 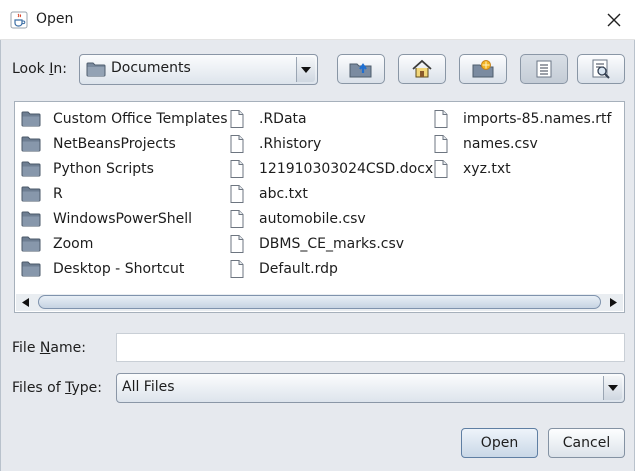 I want to click on file-item: .Rhistory, so click(x=330, y=143).